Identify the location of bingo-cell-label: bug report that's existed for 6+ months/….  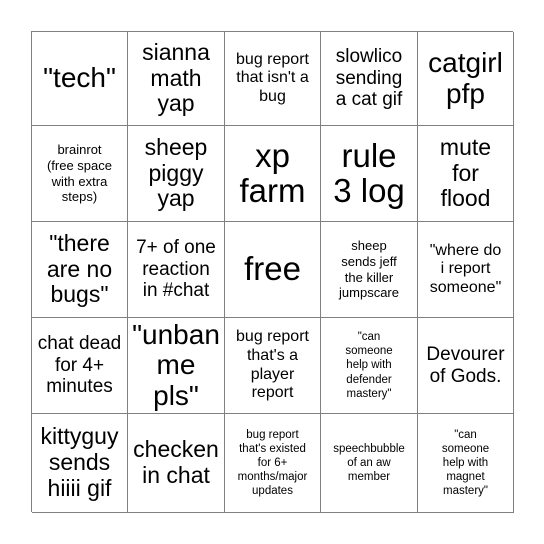
(272, 463).